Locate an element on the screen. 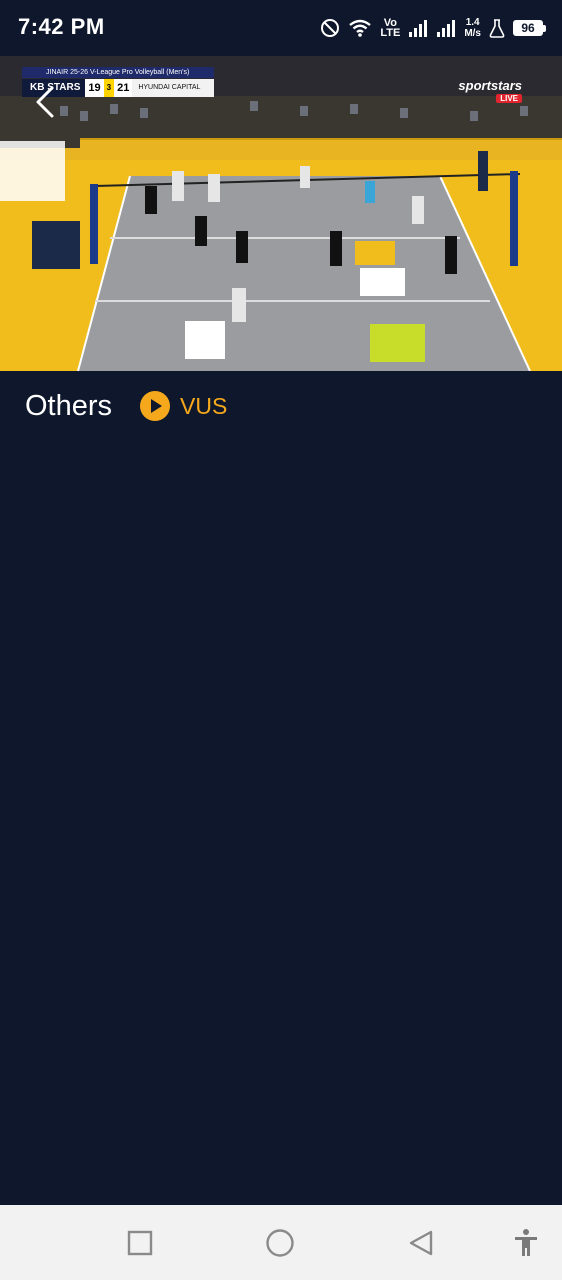 The image size is (562, 1280). circle-icon is located at coordinates (280, 1243).